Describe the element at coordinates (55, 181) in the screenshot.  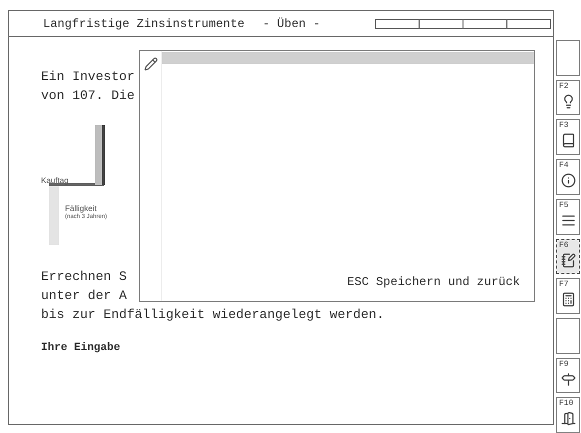
I see `chart-label: Kauftag` at that location.